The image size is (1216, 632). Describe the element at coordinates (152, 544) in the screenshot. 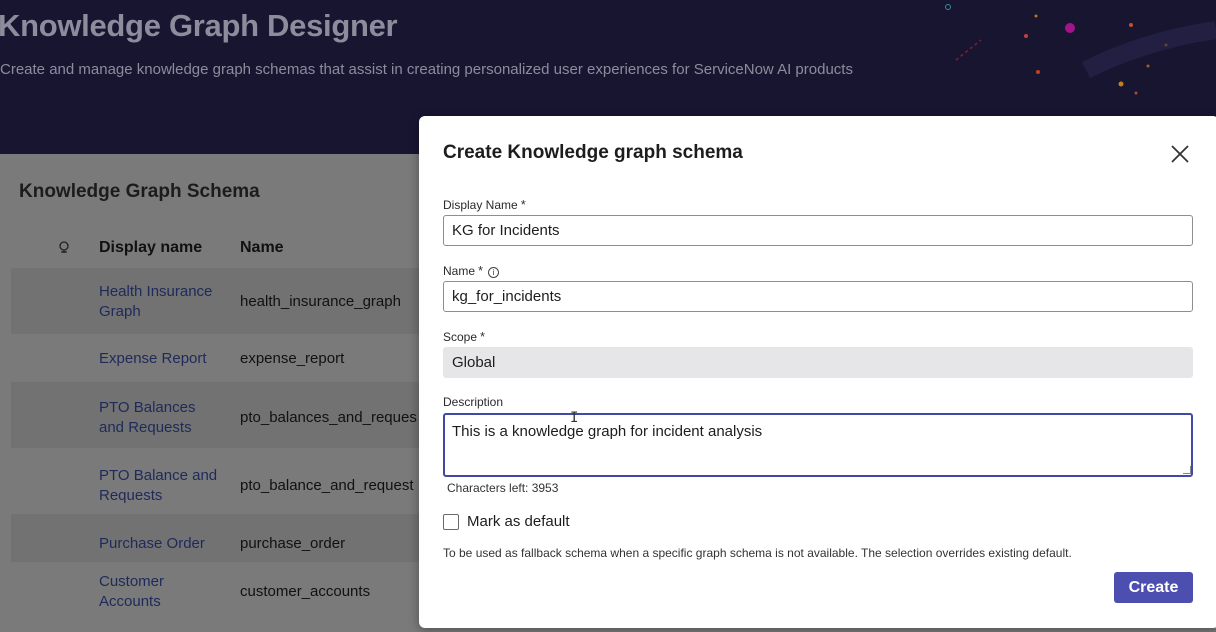

I see `display-name-link: Purchase Order` at that location.